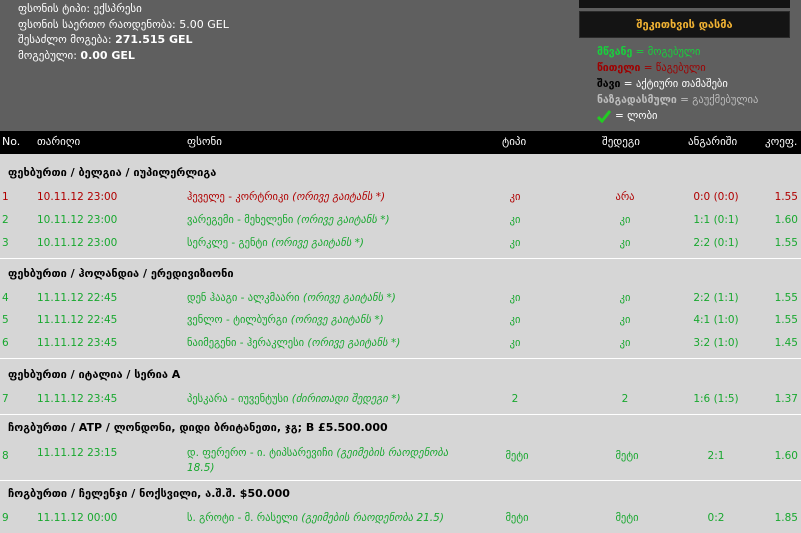  What do you see at coordinates (67, 39) in the screenshot?
I see `possible-label: შესაძლო მოგება:` at bounding box center [67, 39].